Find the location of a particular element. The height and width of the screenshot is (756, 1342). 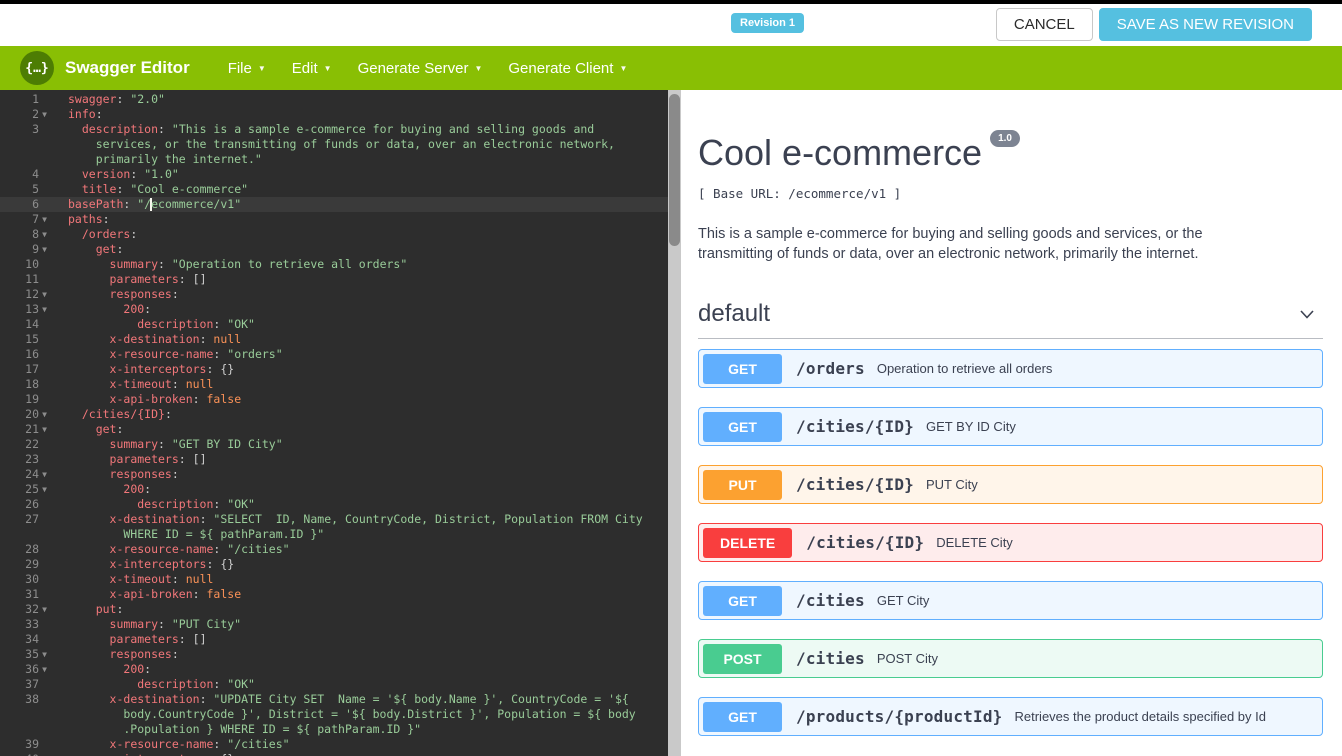

line-number: 34 is located at coordinates (32, 639).